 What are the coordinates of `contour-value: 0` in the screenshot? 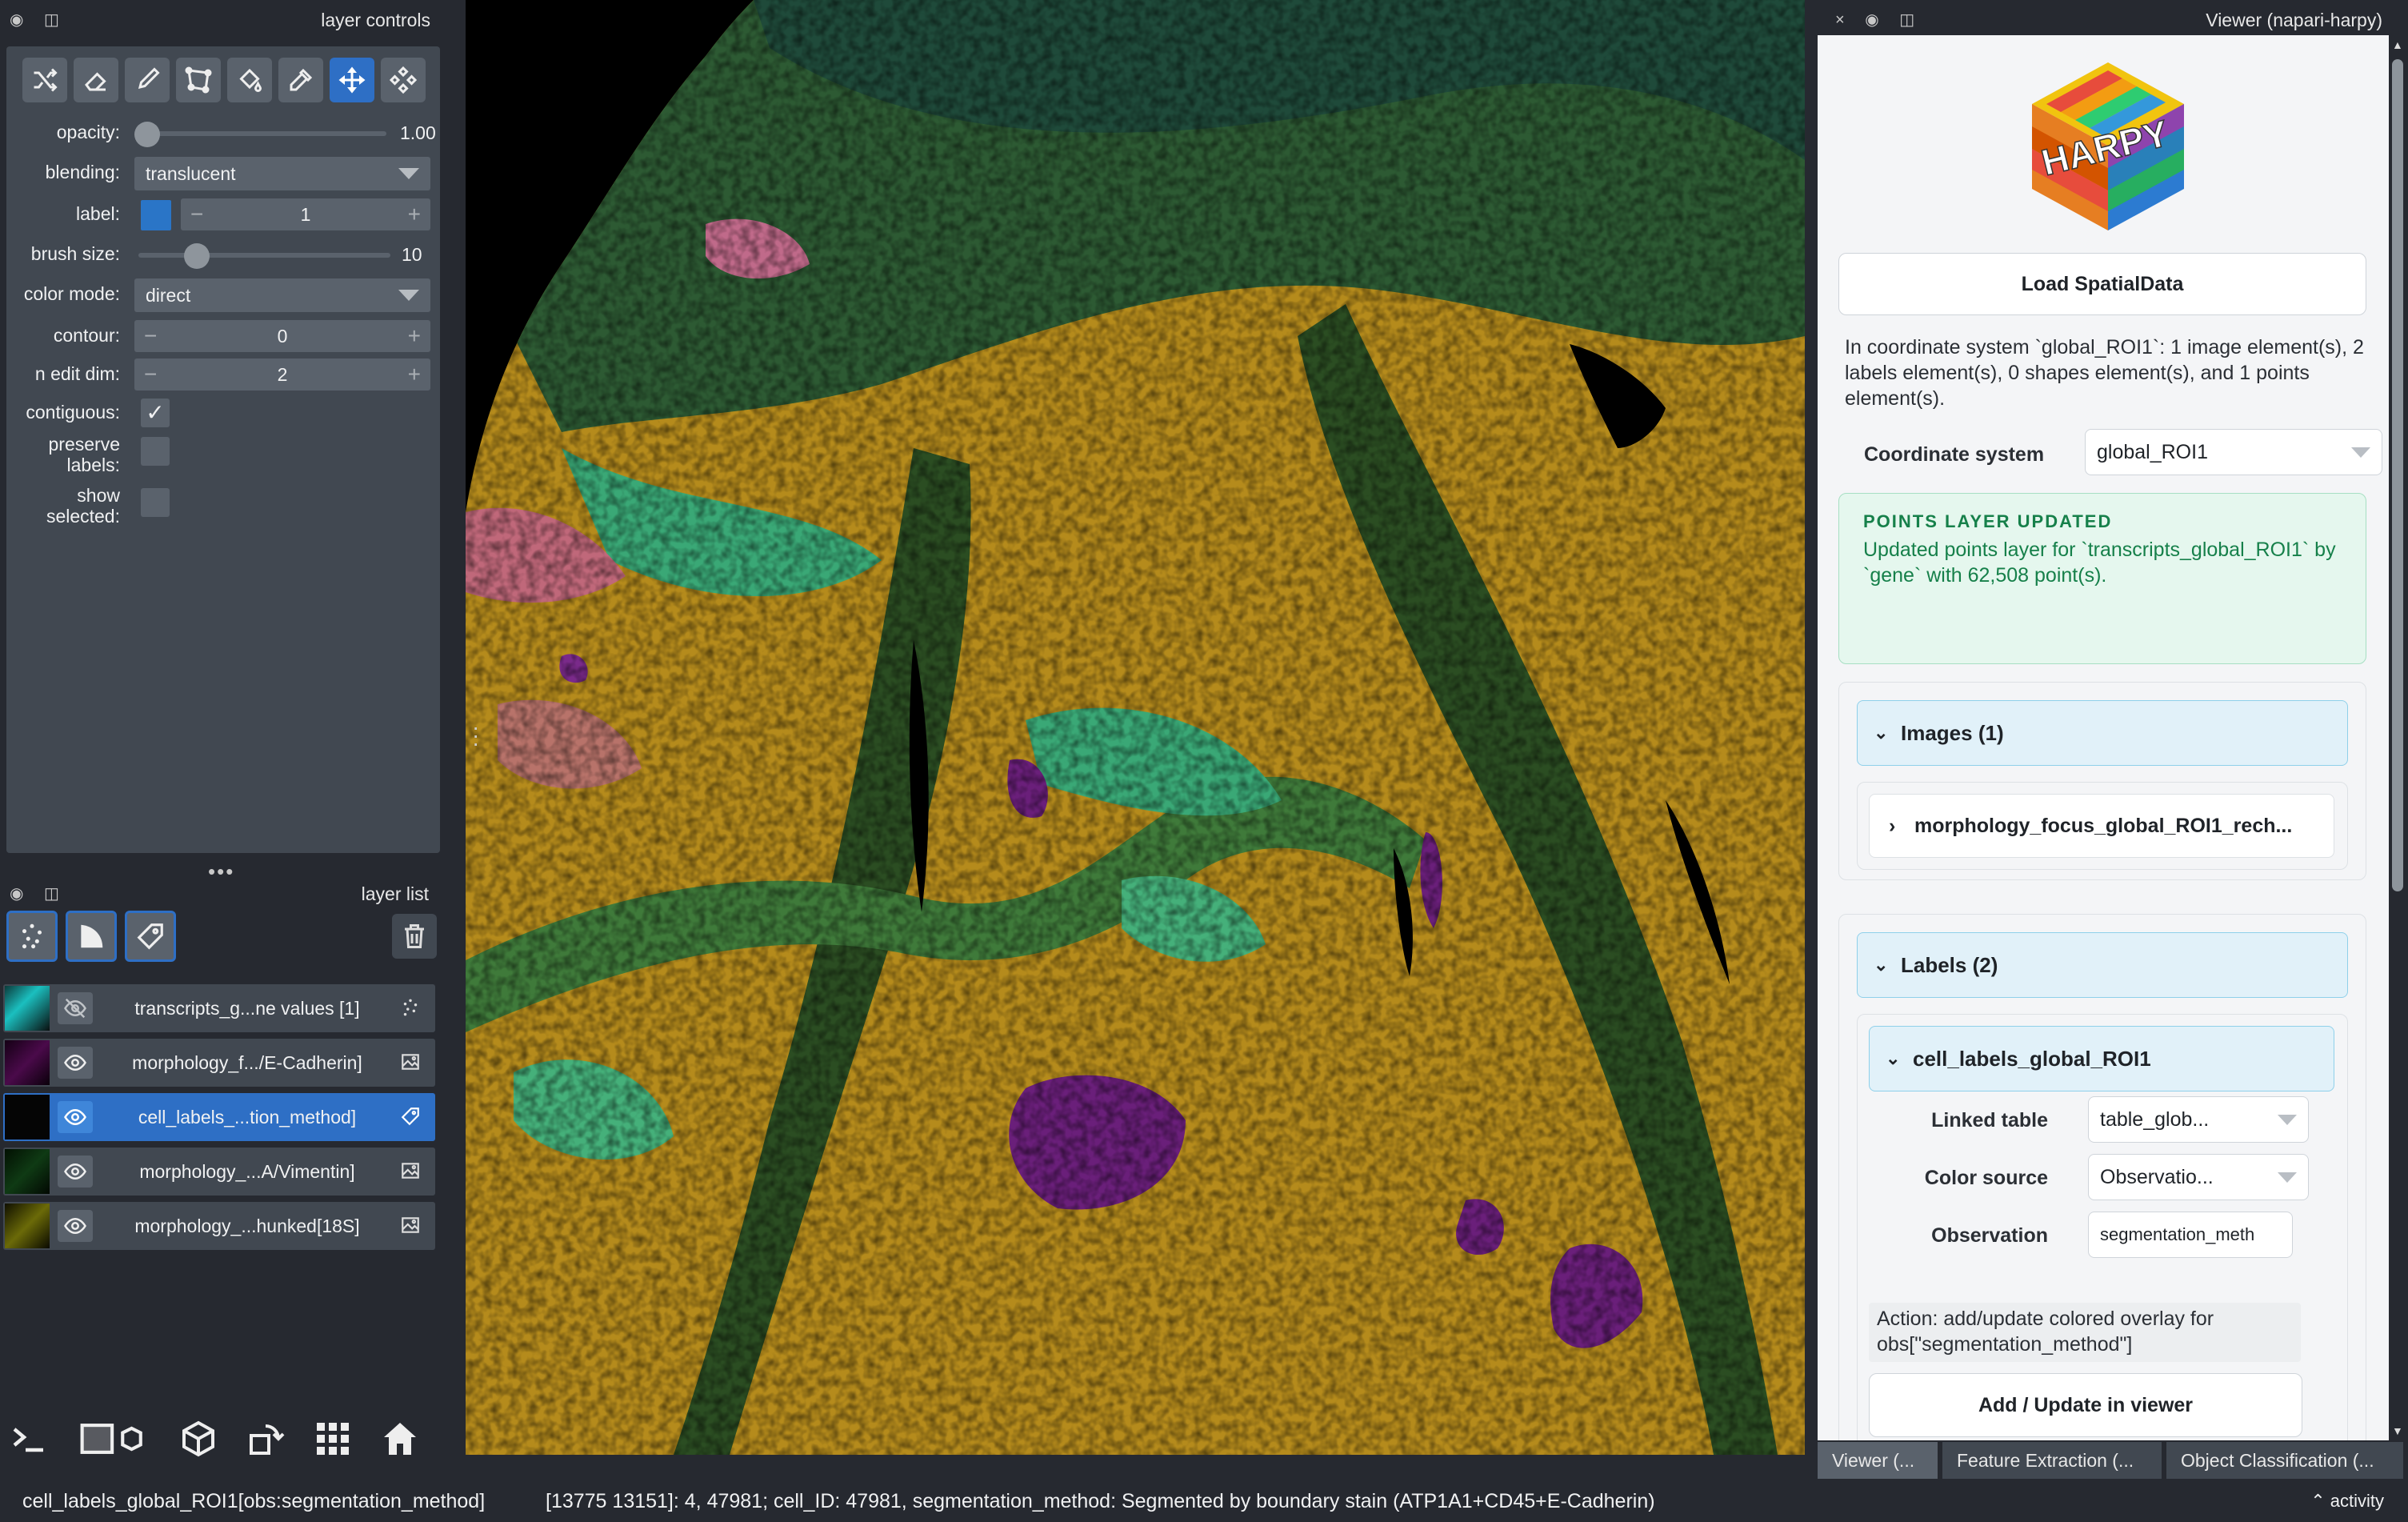 It's located at (282, 336).